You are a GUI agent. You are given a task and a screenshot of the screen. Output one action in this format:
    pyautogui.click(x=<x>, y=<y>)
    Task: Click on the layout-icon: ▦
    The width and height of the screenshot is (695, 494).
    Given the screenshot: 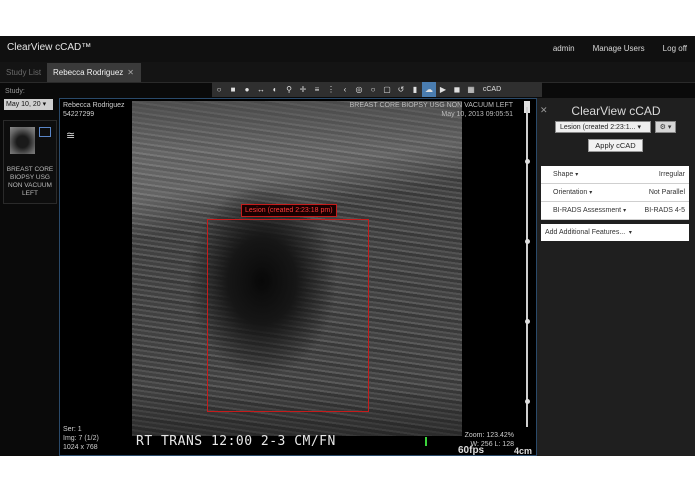 What is the action you would take?
    pyautogui.click(x=471, y=89)
    